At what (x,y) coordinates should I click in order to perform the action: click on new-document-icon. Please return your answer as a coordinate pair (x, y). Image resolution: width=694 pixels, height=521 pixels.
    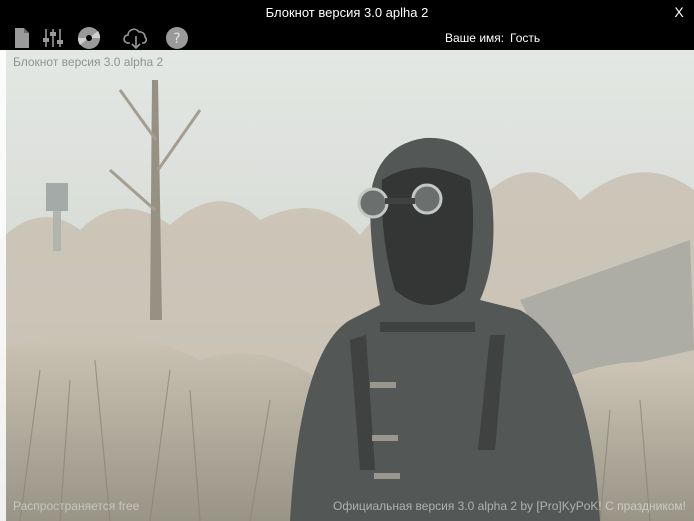
    Looking at the image, I should click on (21, 38).